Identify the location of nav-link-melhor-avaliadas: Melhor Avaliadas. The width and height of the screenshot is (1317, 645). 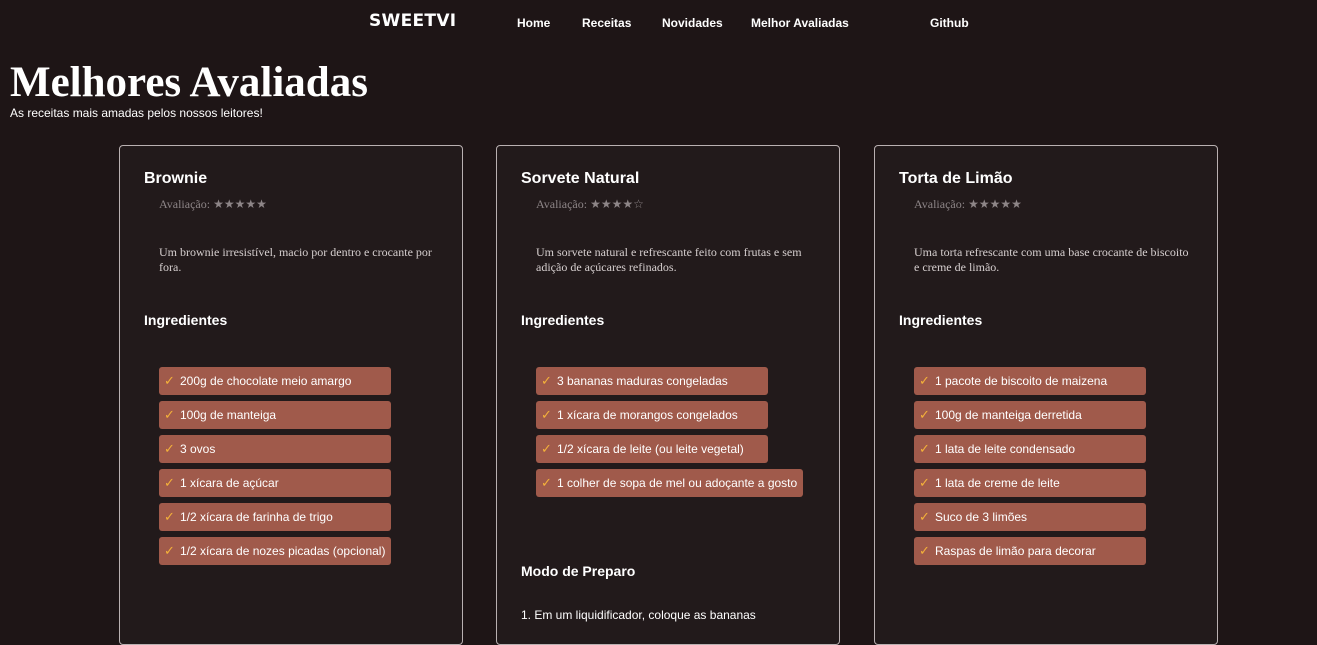
(800, 23).